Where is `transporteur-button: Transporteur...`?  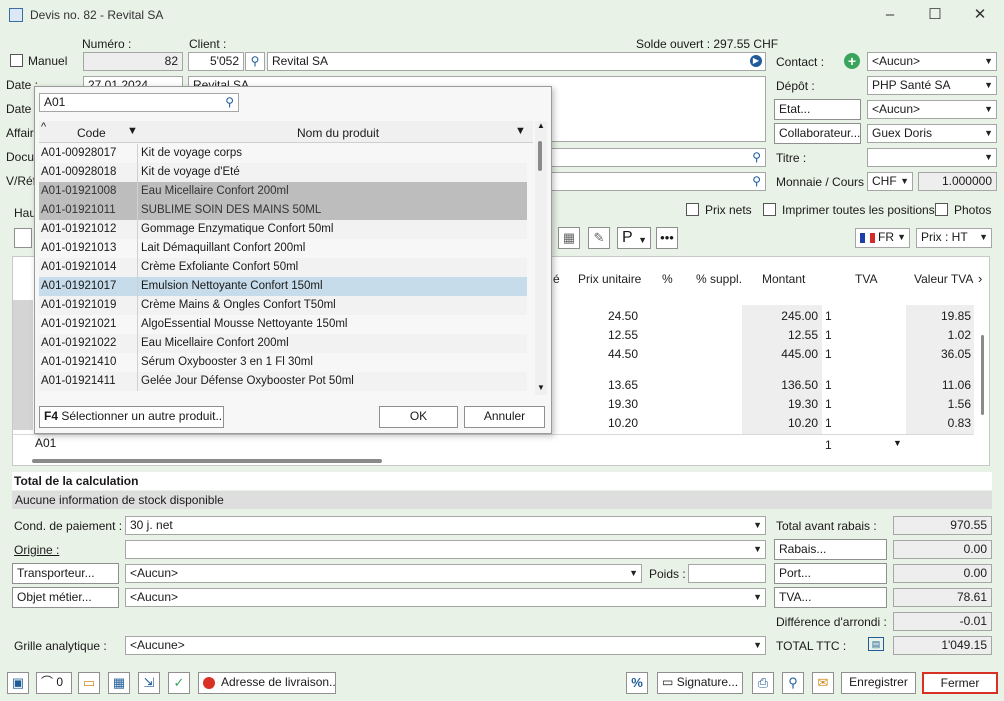 transporteur-button: Transporteur... is located at coordinates (65, 573).